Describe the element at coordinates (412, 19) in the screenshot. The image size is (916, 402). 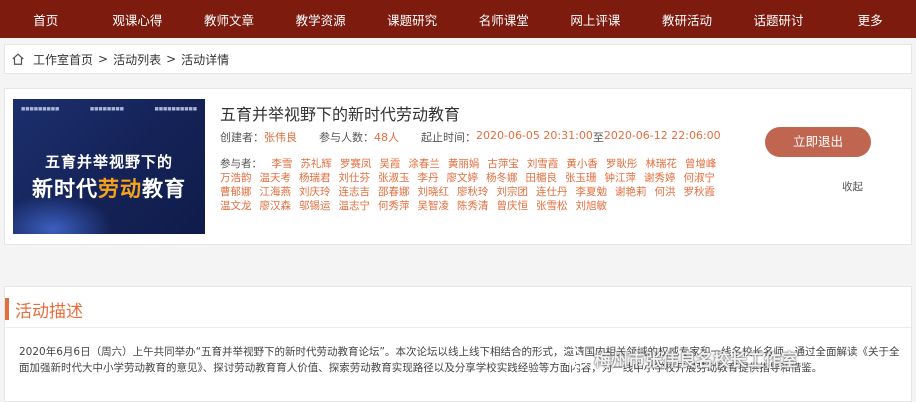
I see `nav-item: 课题研究` at that location.